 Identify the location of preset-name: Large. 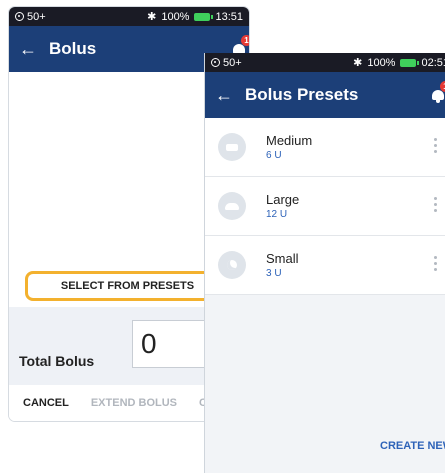
(283, 199).